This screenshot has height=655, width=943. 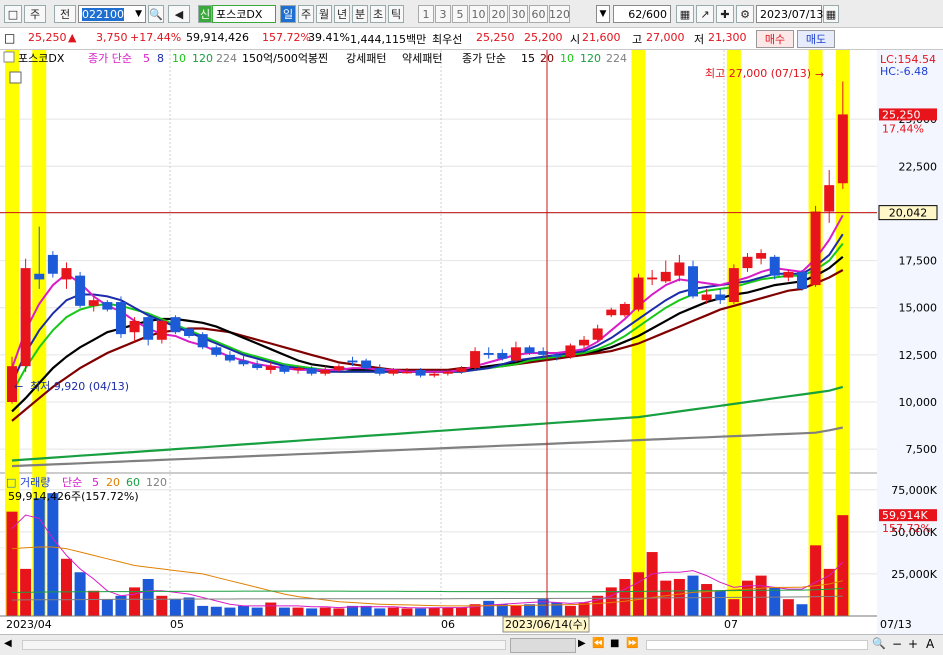 What do you see at coordinates (495, 37) in the screenshot?
I see `ask-price: 25,250` at bounding box center [495, 37].